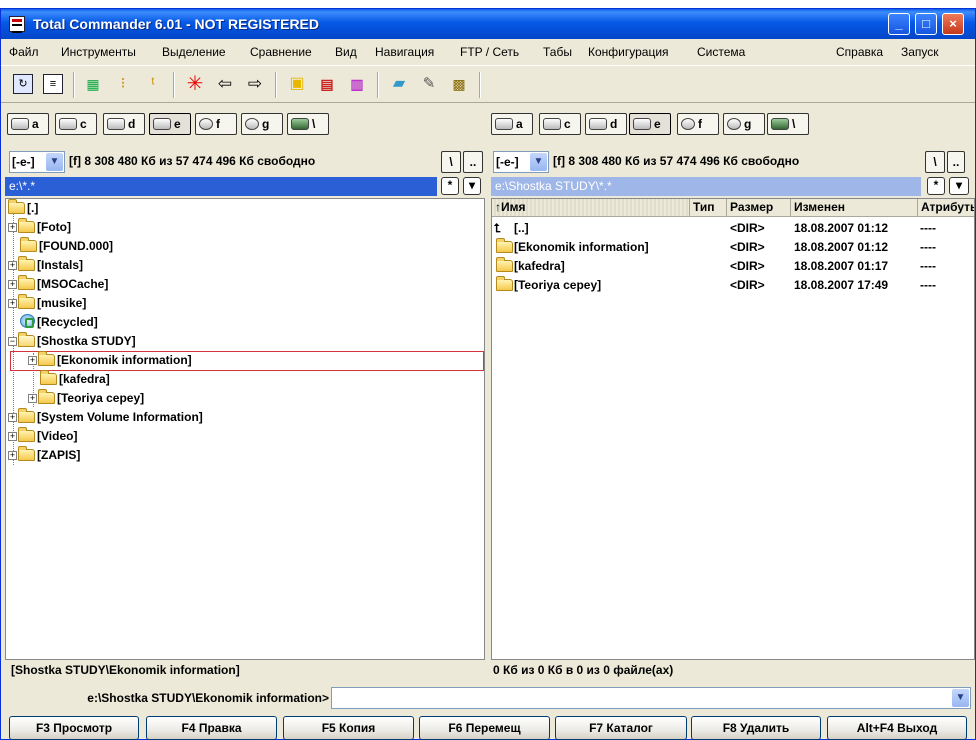 Image resolution: width=976 pixels, height=740 pixels. I want to click on tree-item: + [Teoriya cepey], so click(86, 398).